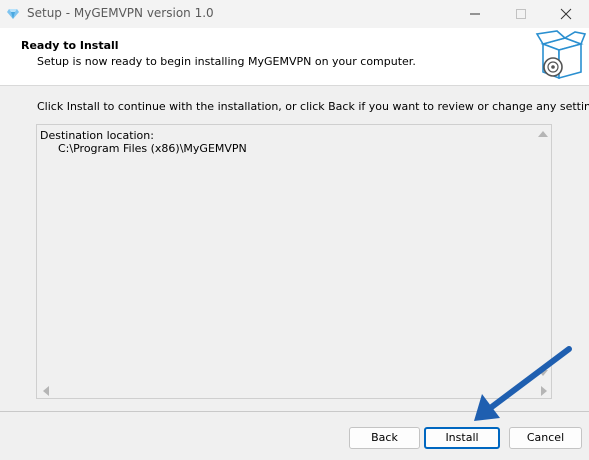  I want to click on memo-destination-path: C:\Program Files (x86)\MyGEMVPN, so click(152, 148).